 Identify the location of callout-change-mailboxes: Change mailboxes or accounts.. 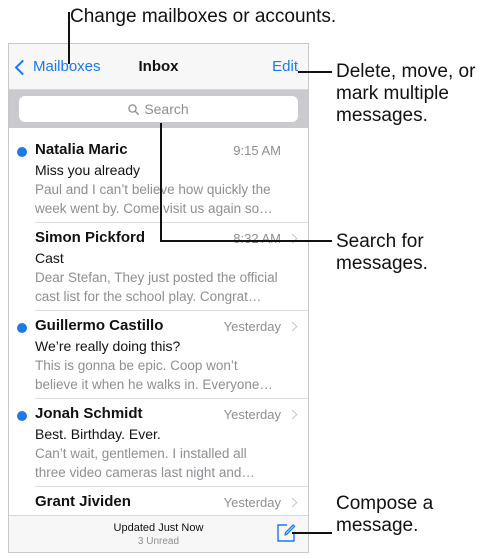
(203, 16).